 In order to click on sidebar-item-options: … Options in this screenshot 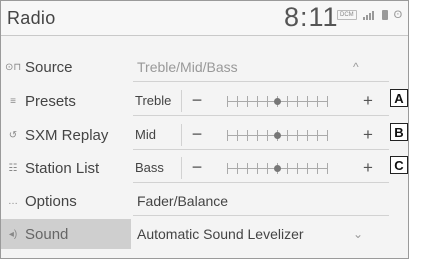, I will do `click(66, 201)`.